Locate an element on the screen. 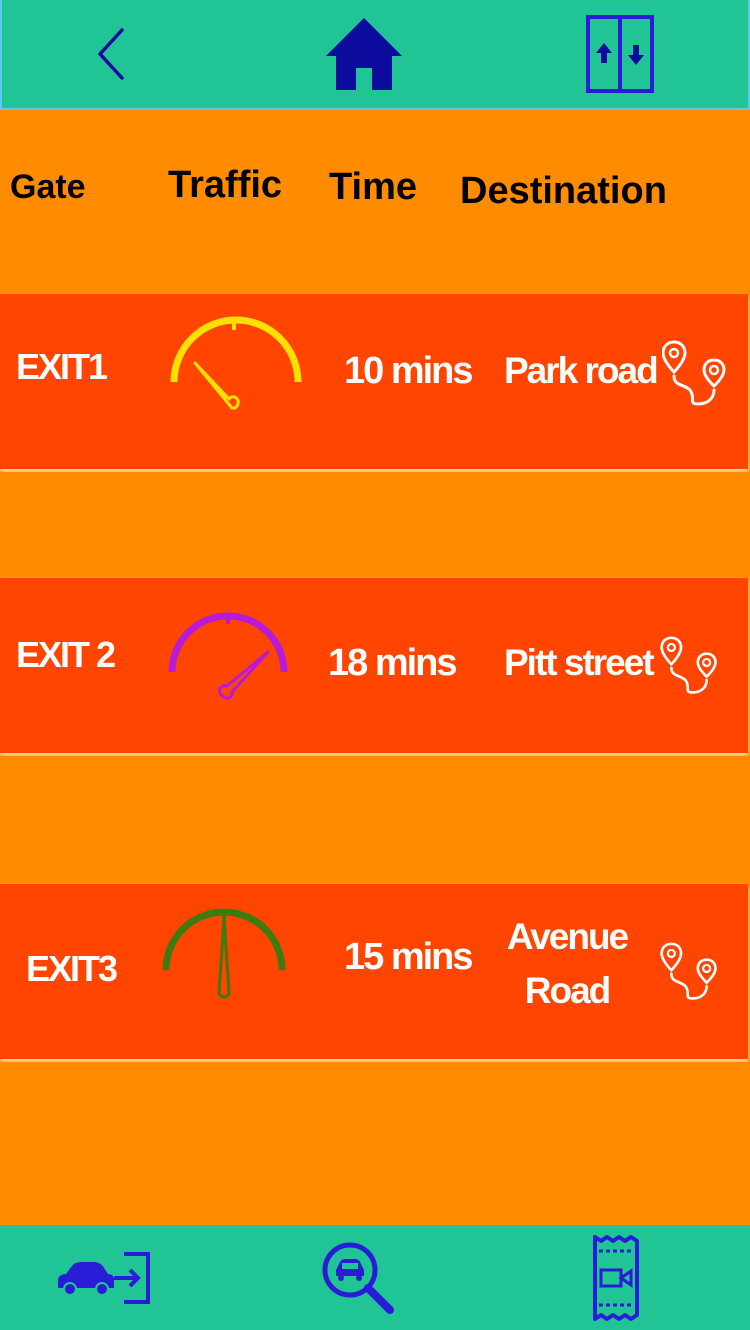 This screenshot has width=750, height=1330. exit-gate-label: EXIT3 is located at coordinates (72, 968).